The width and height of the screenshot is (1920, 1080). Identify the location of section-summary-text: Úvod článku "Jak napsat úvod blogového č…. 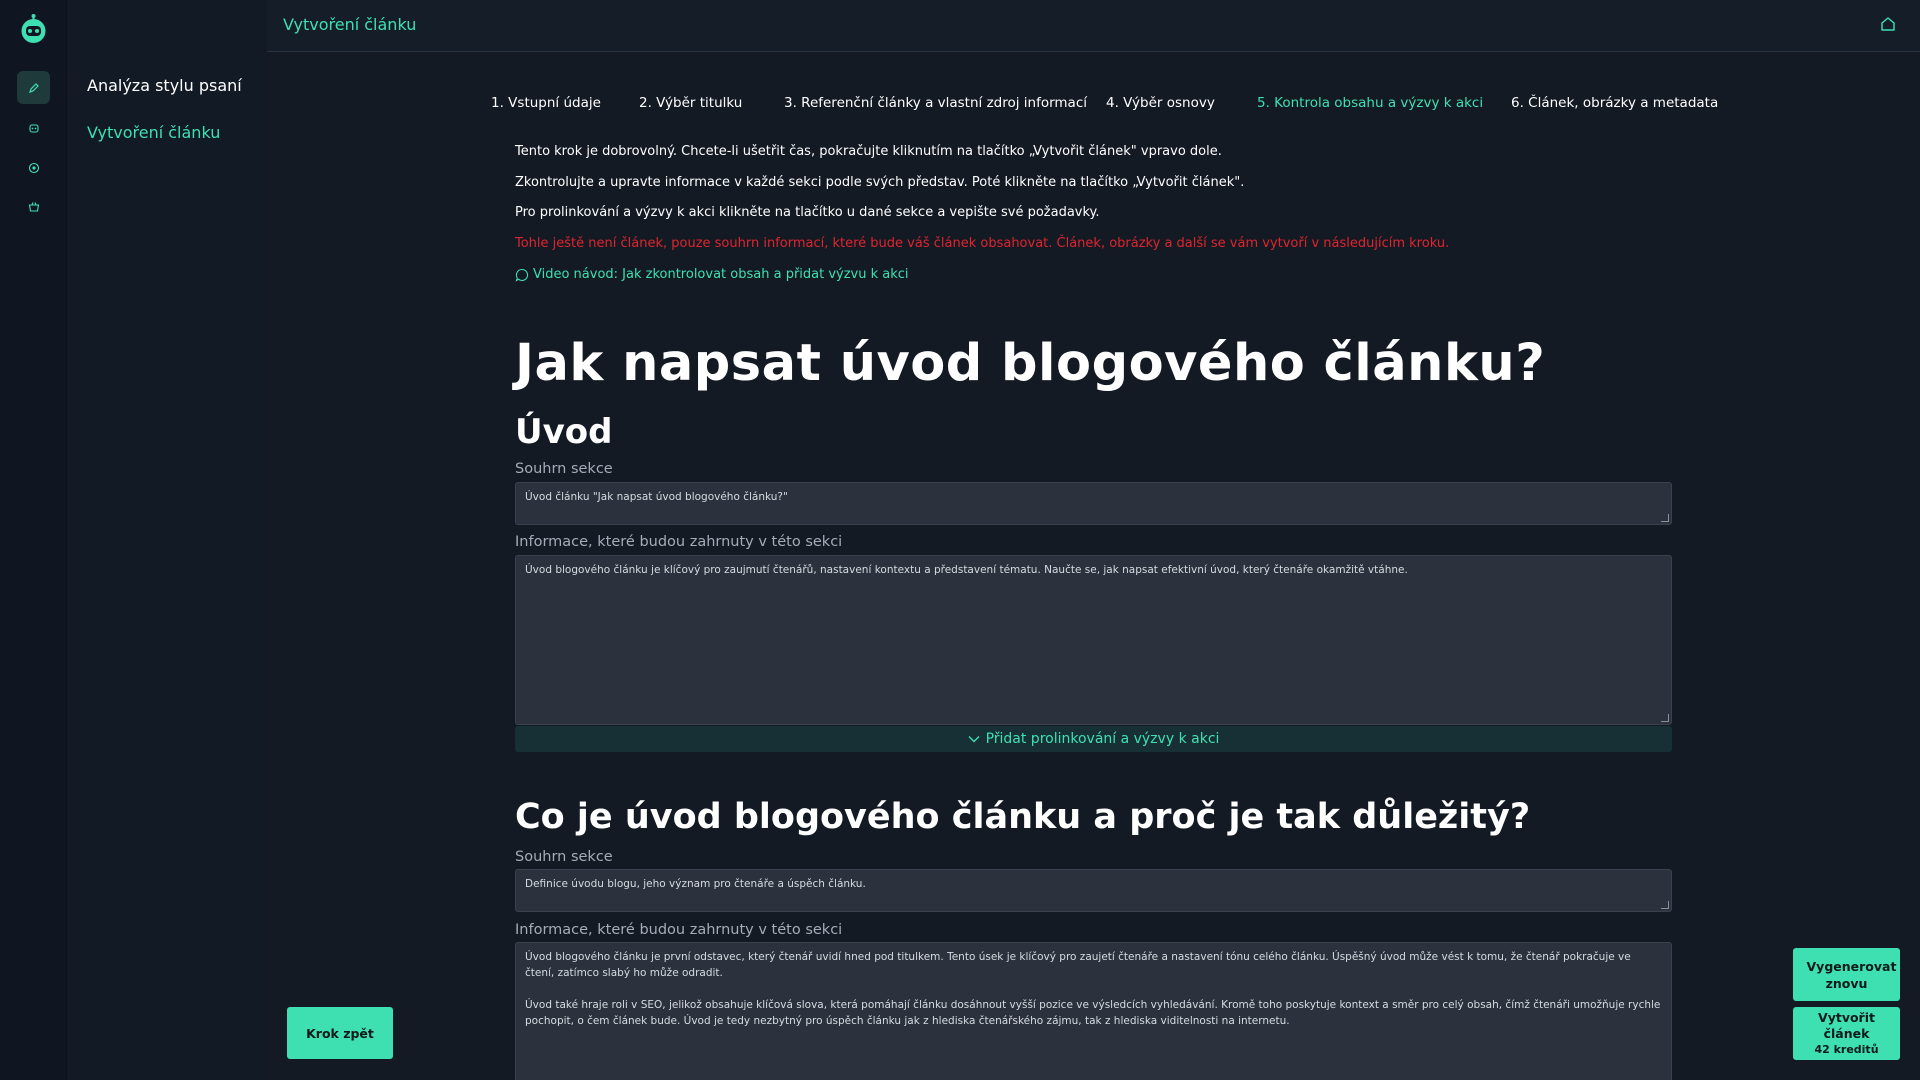
(656, 497).